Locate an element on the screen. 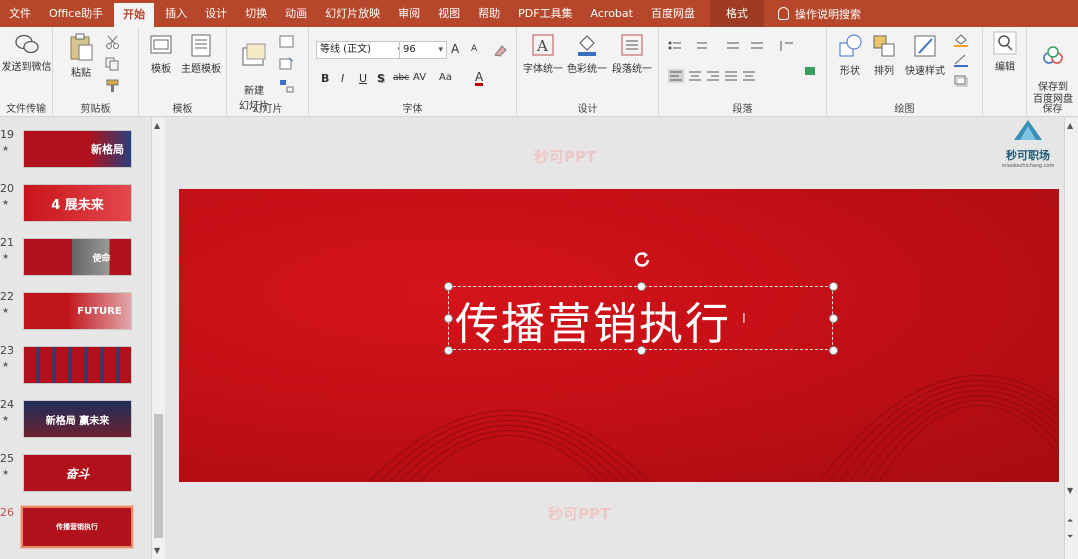  svg-text: A is located at coordinates (542, 46).